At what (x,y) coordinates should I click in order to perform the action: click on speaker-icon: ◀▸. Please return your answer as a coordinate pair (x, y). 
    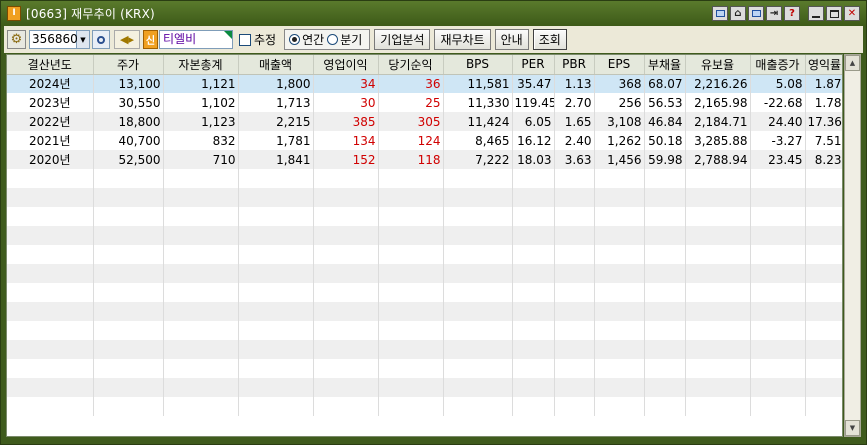
    Looking at the image, I should click on (127, 39).